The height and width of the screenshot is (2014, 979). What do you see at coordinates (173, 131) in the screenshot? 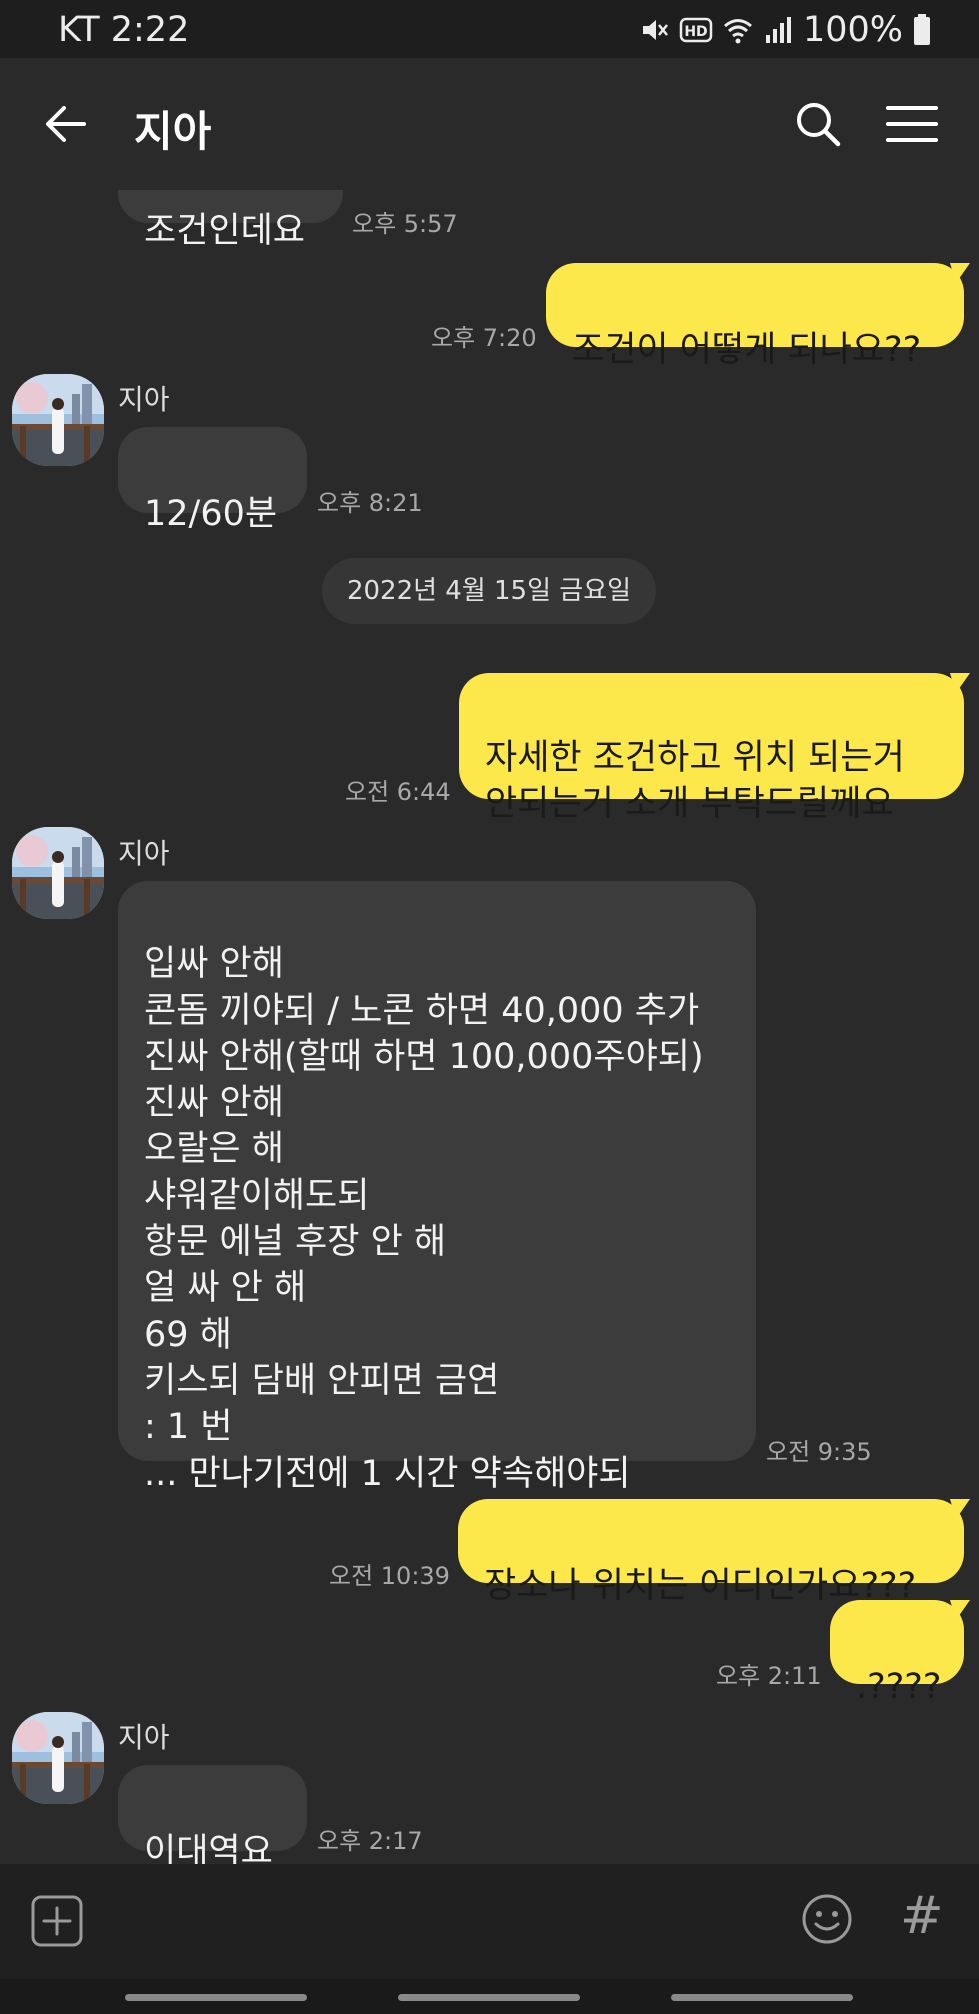
I see `chat-title: 지아` at bounding box center [173, 131].